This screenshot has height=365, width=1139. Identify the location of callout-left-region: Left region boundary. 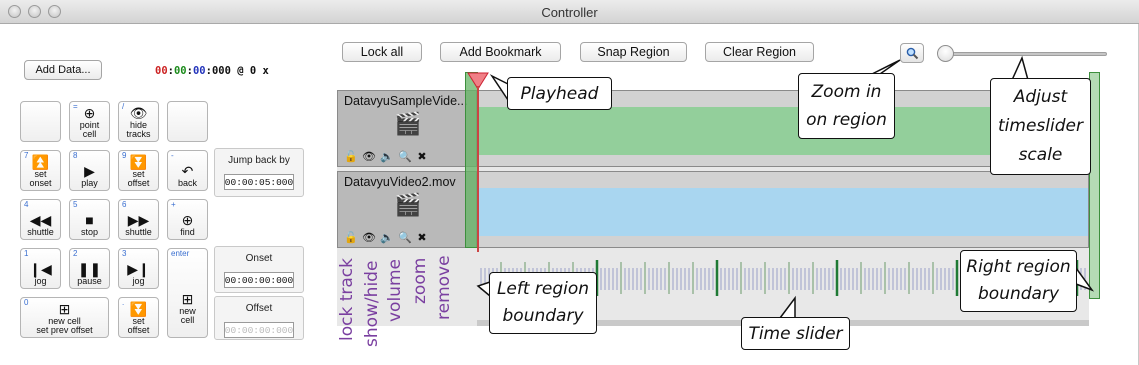
(543, 303).